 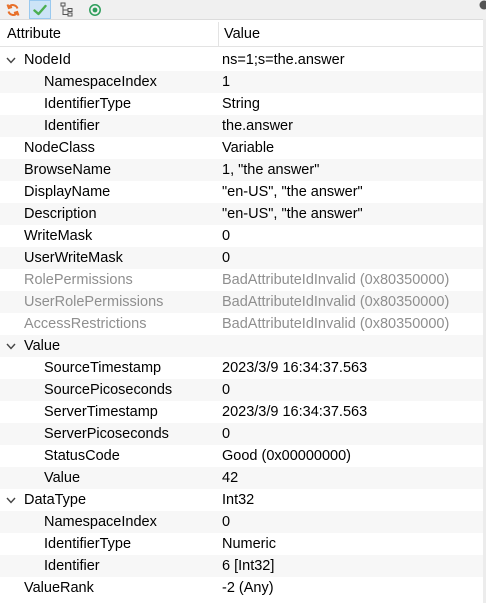 What do you see at coordinates (230, 478) in the screenshot?
I see `attribute-value: 42` at bounding box center [230, 478].